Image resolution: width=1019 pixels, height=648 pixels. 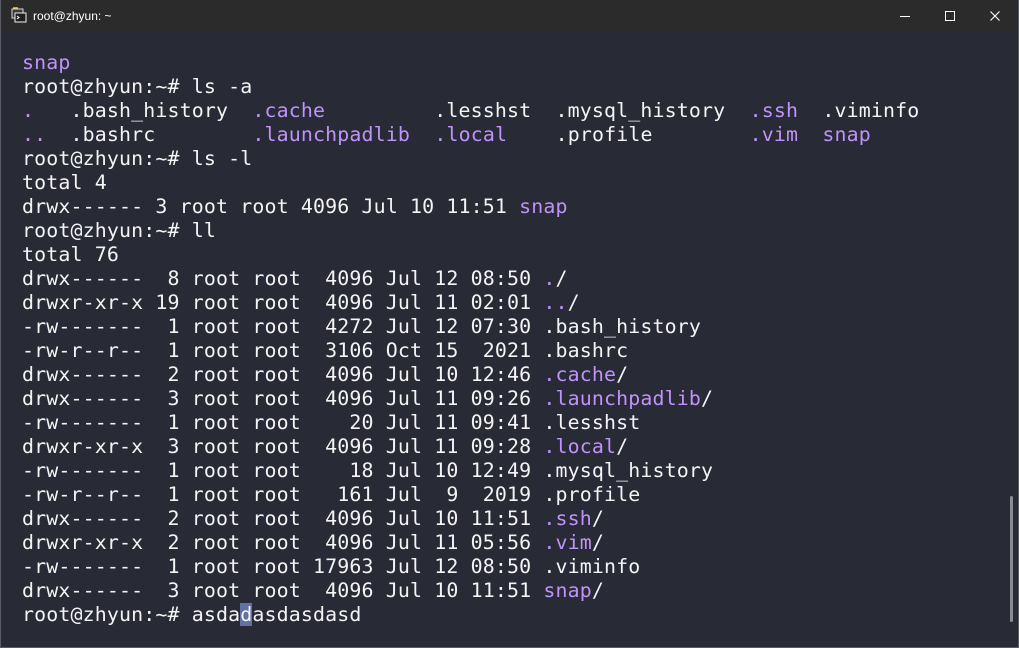 I want to click on terminal-text: drwx------ 3 root root 4096 Jul 11 09:26, so click(x=283, y=398).